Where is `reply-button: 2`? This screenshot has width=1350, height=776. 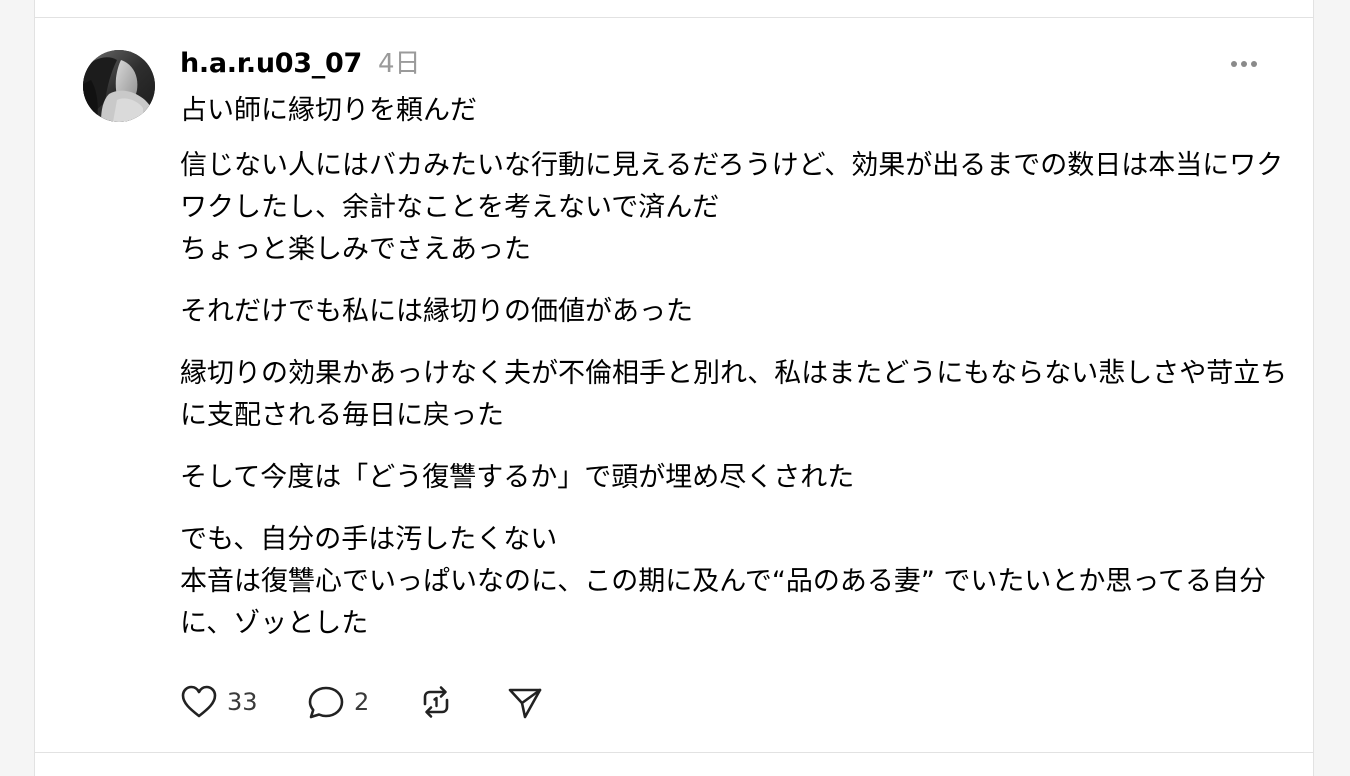 reply-button: 2 is located at coordinates (362, 702).